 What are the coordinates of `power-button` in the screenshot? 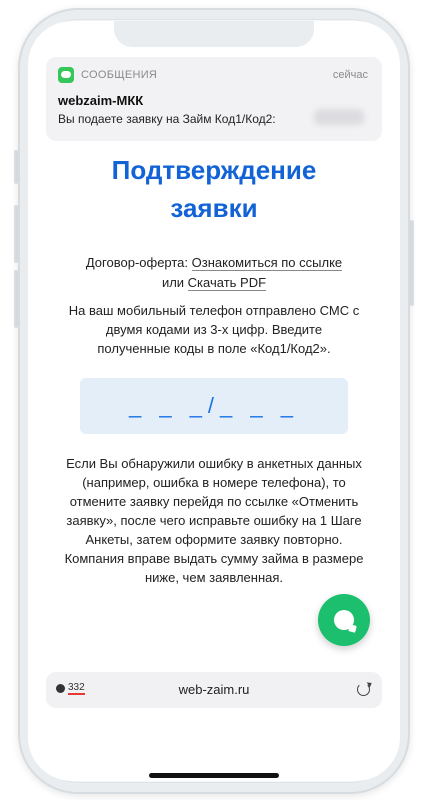 It's located at (412, 263).